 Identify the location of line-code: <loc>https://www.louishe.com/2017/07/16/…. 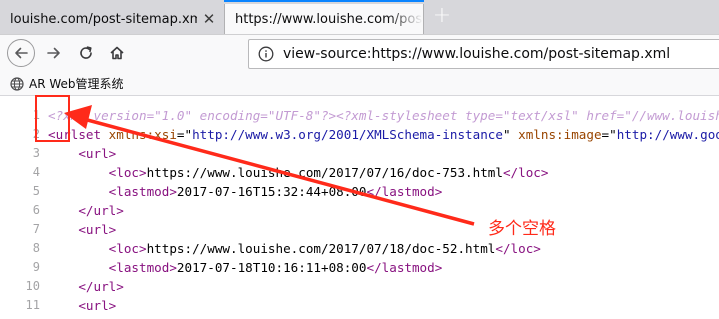
(298, 172).